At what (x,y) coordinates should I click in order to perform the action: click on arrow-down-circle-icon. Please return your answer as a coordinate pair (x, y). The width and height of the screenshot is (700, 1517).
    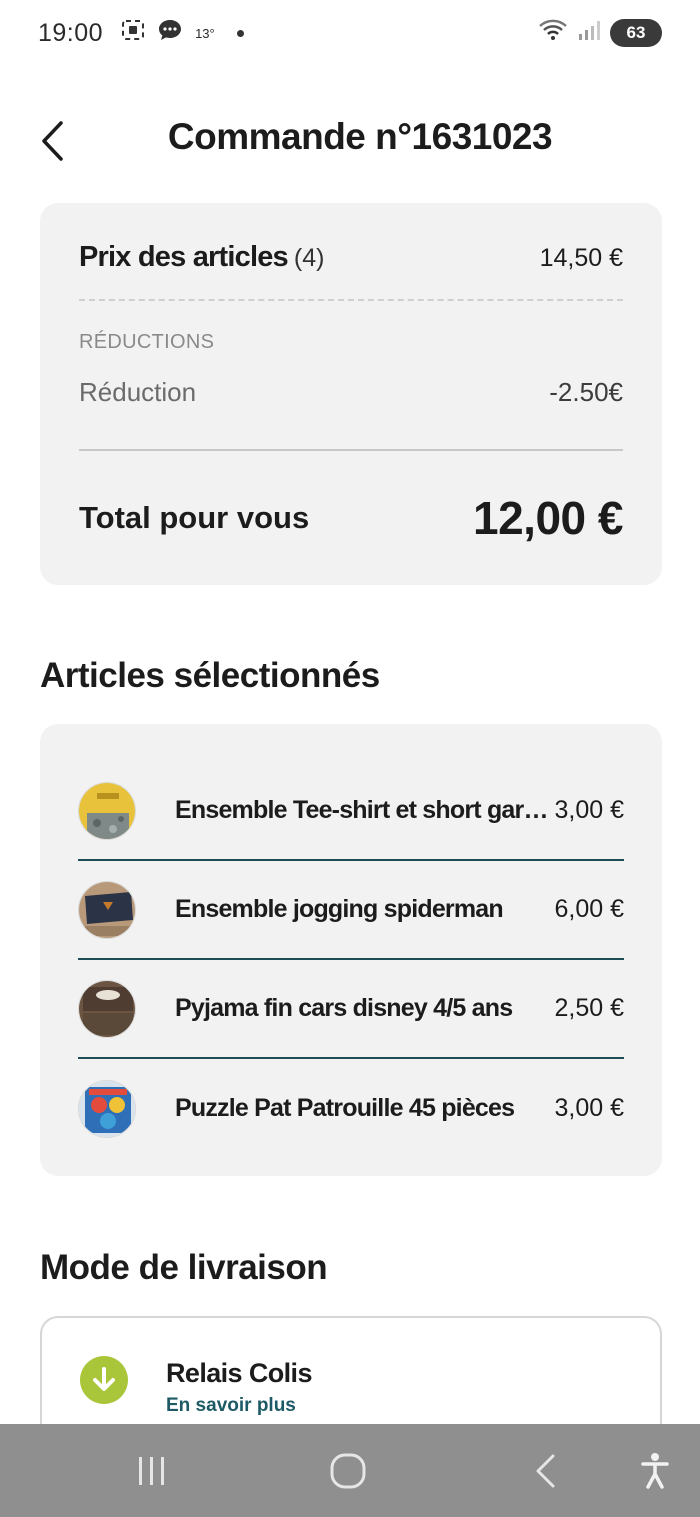
    Looking at the image, I should click on (104, 1380).